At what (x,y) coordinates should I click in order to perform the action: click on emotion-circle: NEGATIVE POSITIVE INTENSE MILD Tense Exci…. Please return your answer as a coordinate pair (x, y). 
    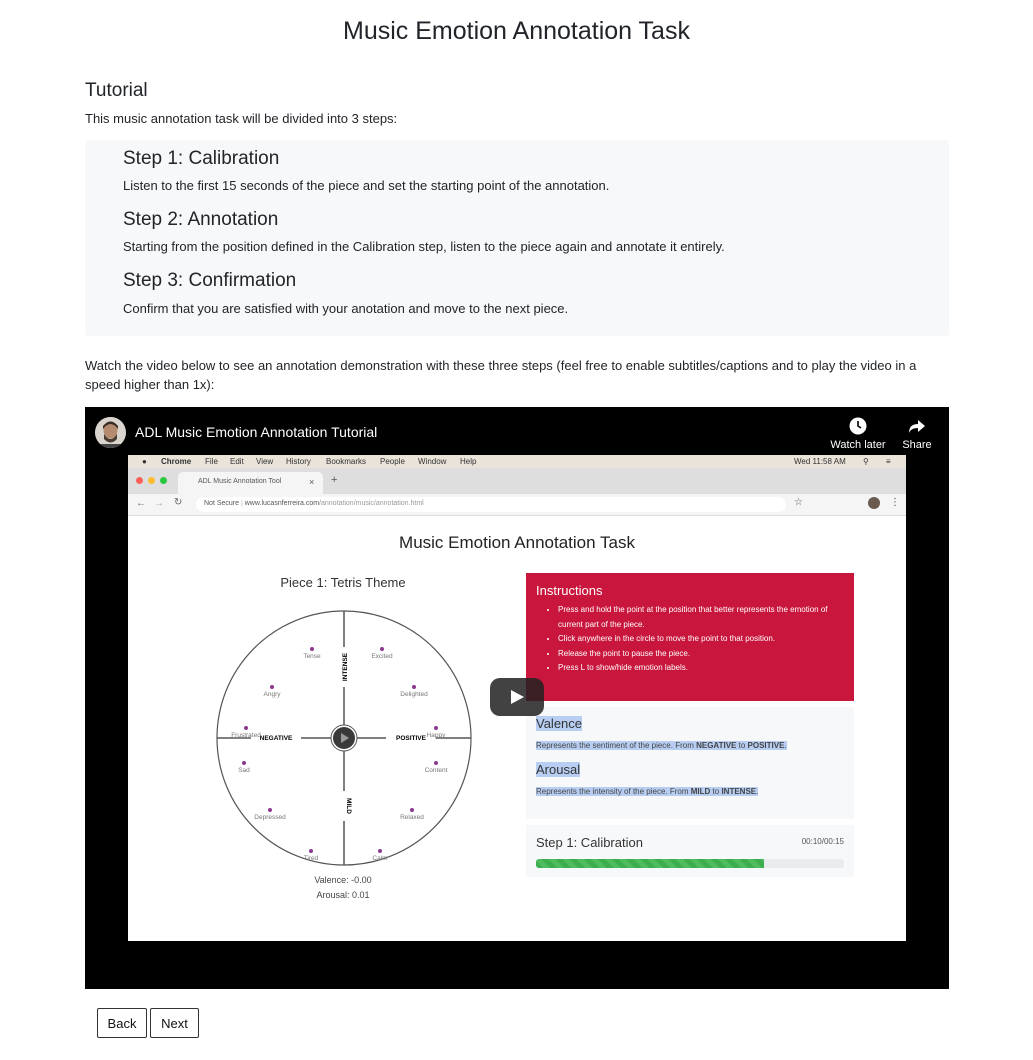
    Looking at the image, I should click on (344, 738).